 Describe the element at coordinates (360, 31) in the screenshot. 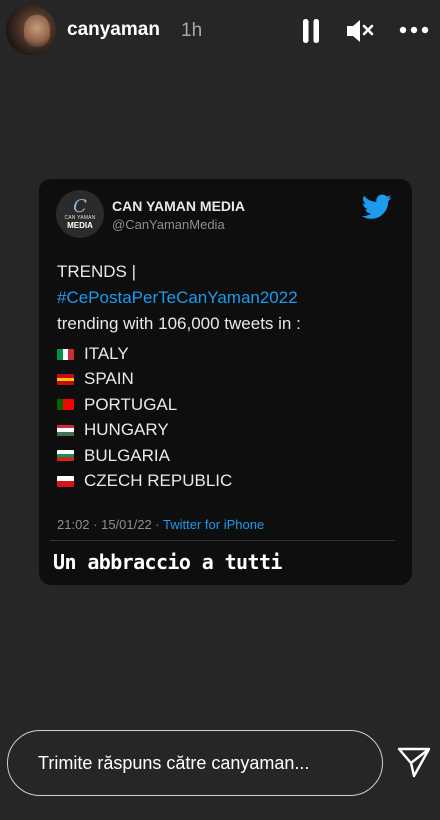

I see `mute-icon` at that location.